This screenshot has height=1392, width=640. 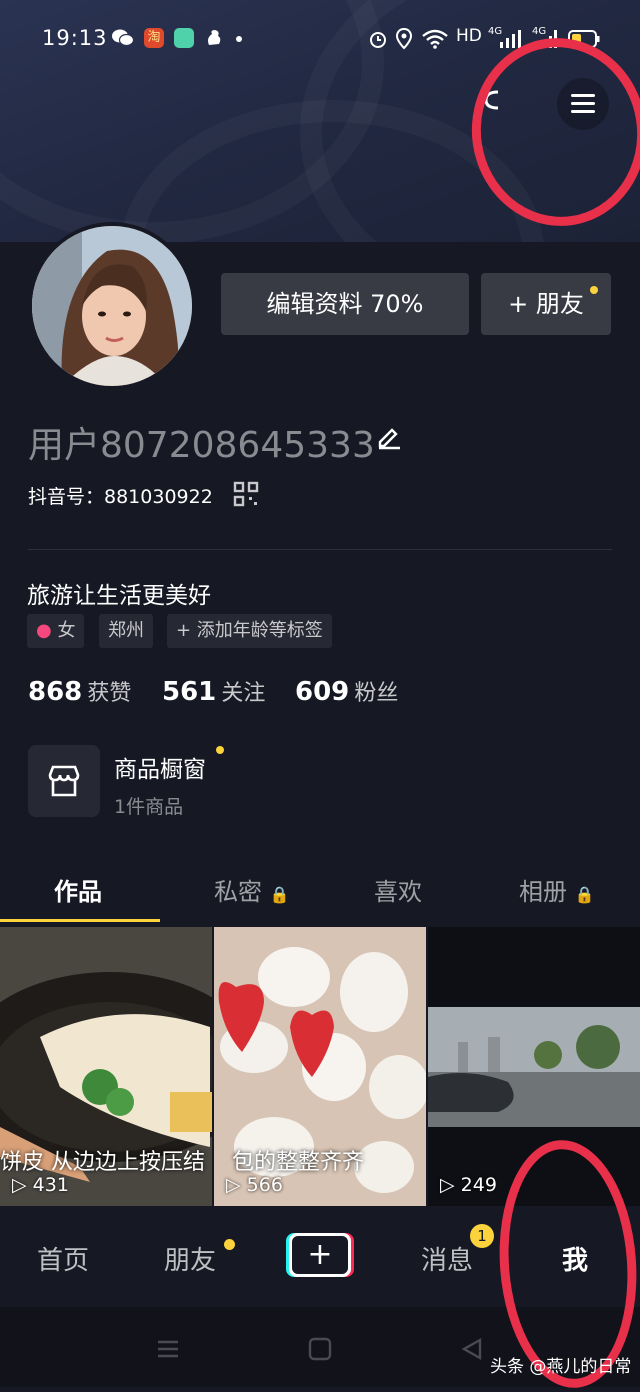 What do you see at coordinates (398, 889) in the screenshot?
I see `tab-likes: 喜欢` at bounding box center [398, 889].